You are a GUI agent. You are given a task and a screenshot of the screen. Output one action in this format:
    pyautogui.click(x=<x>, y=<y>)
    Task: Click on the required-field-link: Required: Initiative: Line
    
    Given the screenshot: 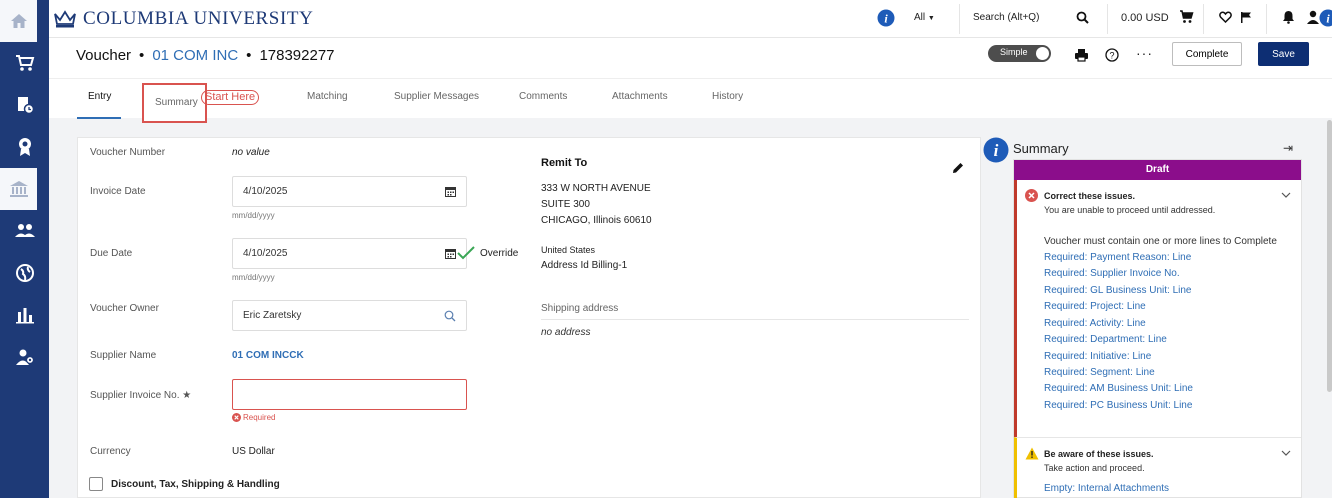 What is the action you would take?
    pyautogui.click(x=1097, y=356)
    